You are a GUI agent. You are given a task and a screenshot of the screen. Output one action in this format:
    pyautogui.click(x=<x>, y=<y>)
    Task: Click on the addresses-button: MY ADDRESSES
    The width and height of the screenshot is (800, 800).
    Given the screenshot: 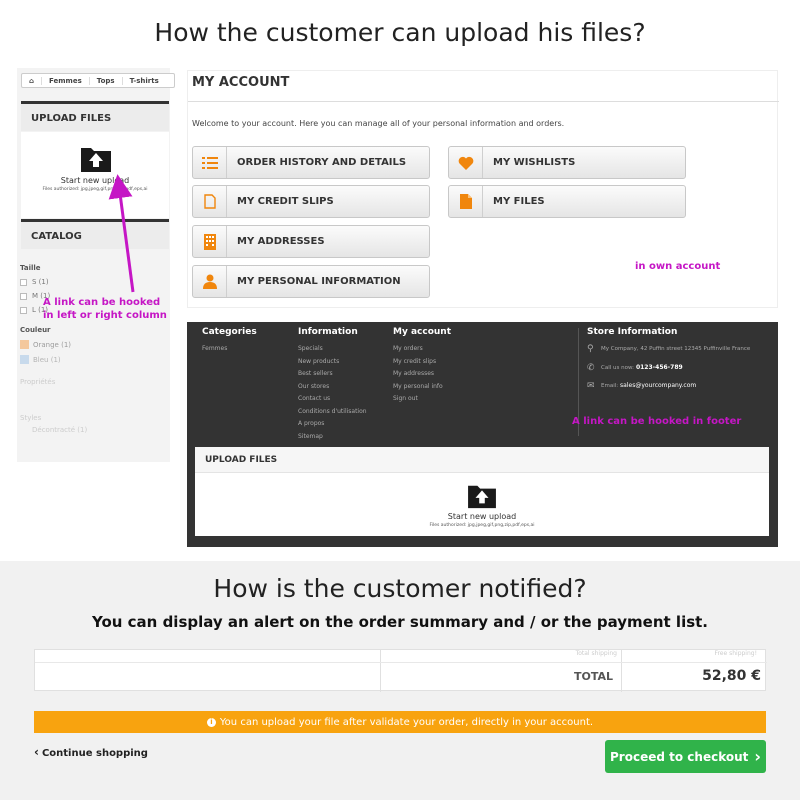 What is the action you would take?
    pyautogui.click(x=311, y=241)
    